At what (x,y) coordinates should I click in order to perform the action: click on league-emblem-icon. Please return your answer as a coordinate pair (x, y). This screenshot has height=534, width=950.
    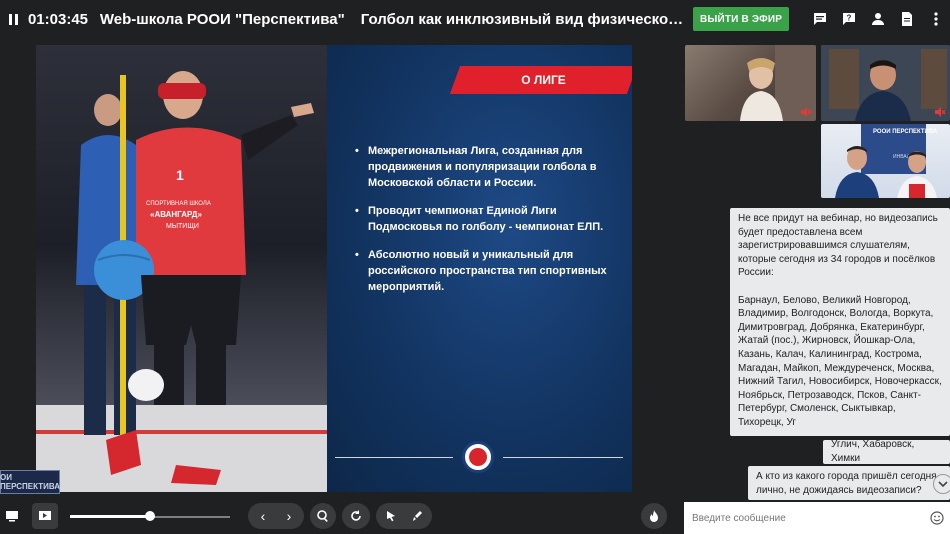
    Looking at the image, I should click on (478, 457).